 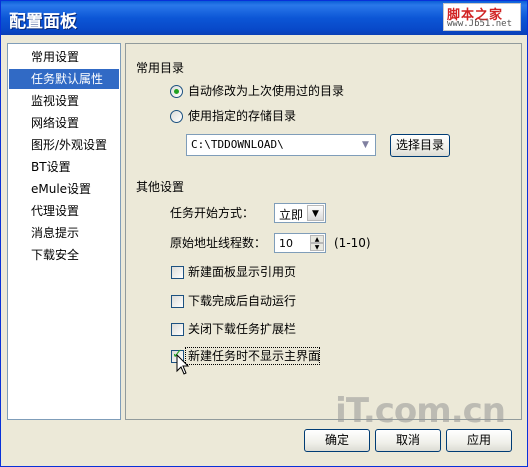 What do you see at coordinates (218, 243) in the screenshot?
I see `threads-label: 原始地址线程数：` at bounding box center [218, 243].